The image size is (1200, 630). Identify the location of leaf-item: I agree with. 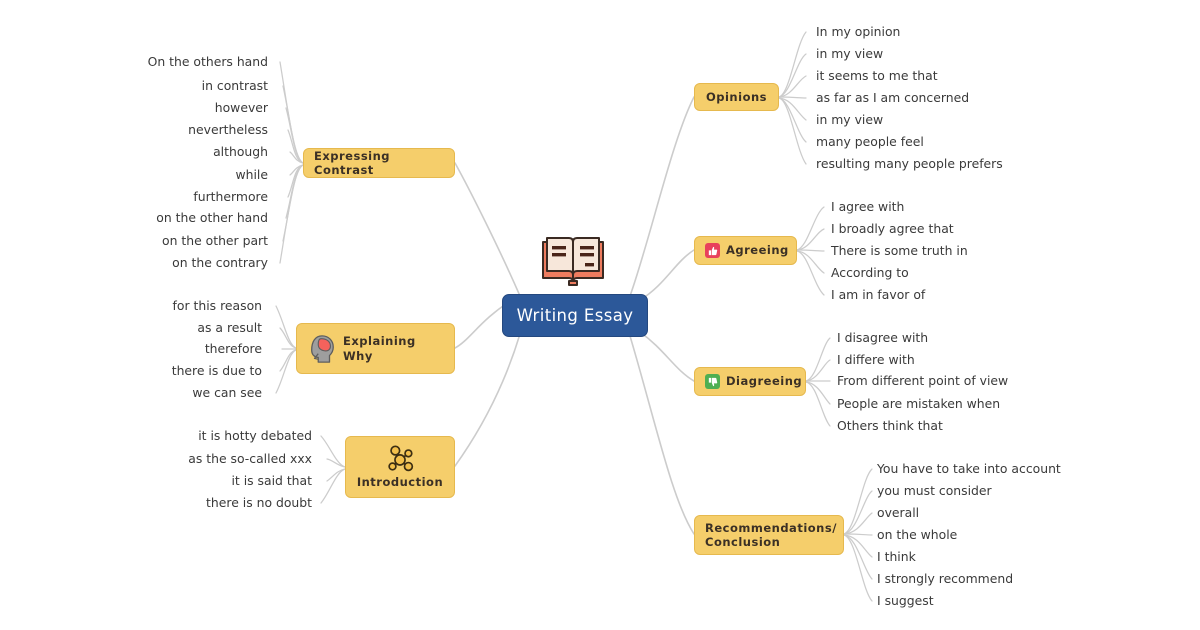
(868, 206).